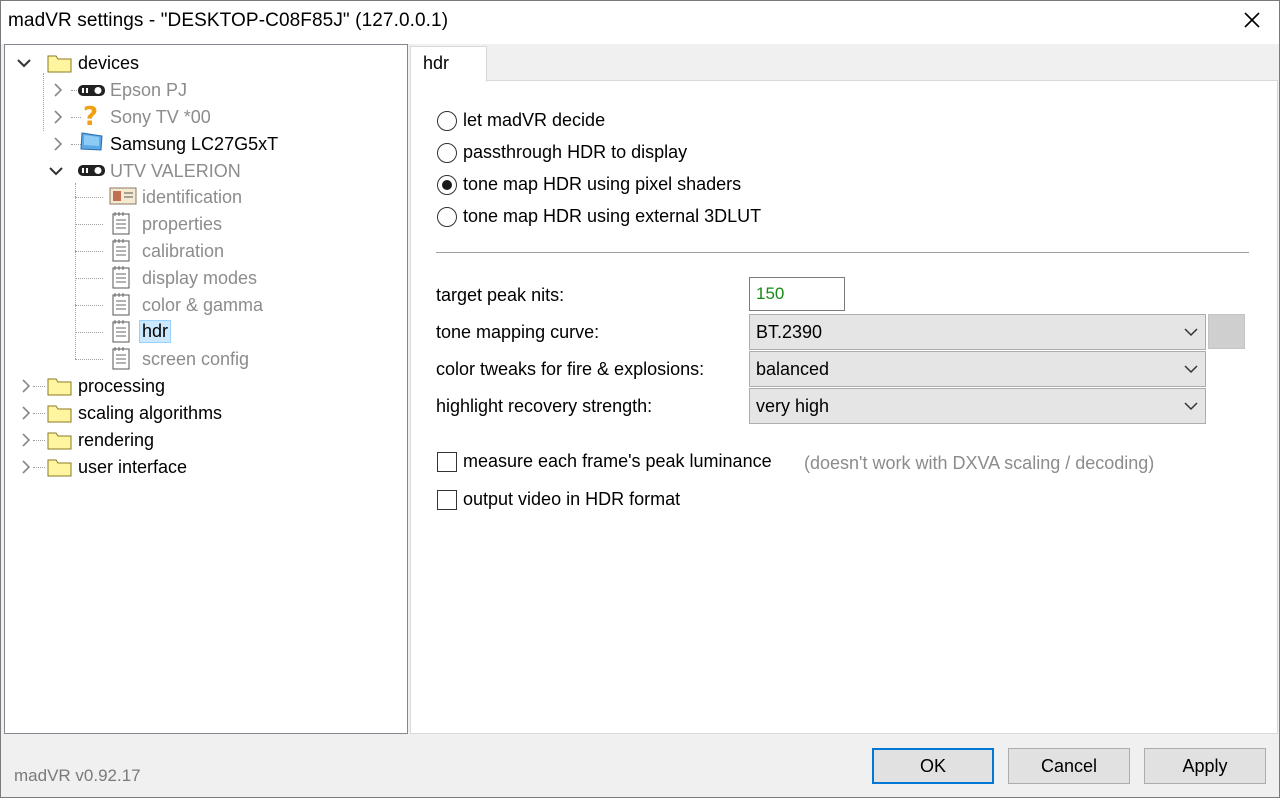  I want to click on version-label: madVR v0.92.17, so click(77, 775).